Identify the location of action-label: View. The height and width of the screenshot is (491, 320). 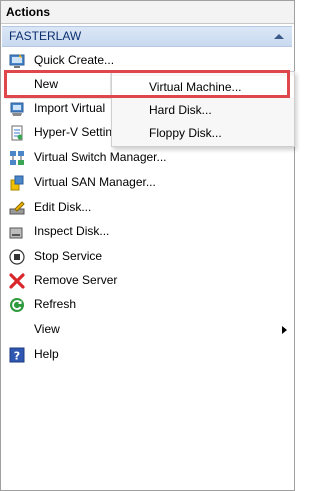
(47, 329).